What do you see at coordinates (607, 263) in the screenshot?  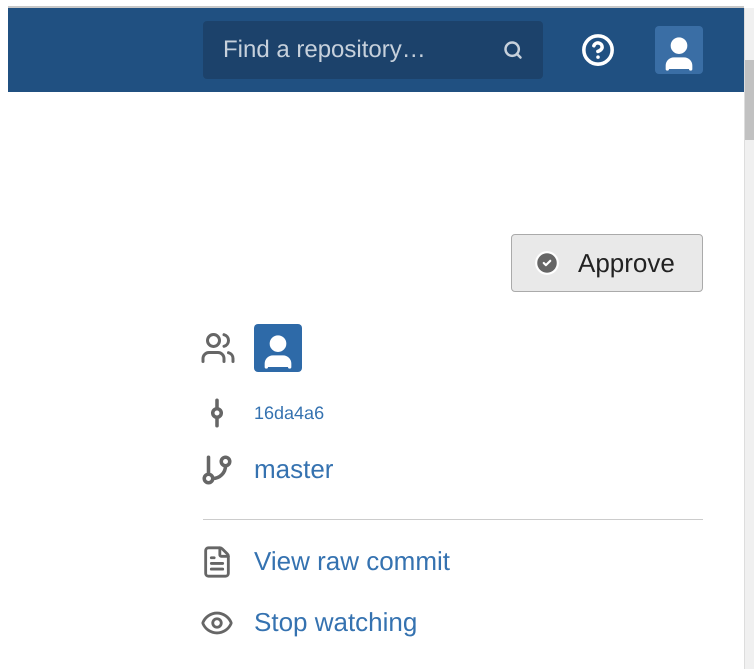 I see `approve-button: Approve` at bounding box center [607, 263].